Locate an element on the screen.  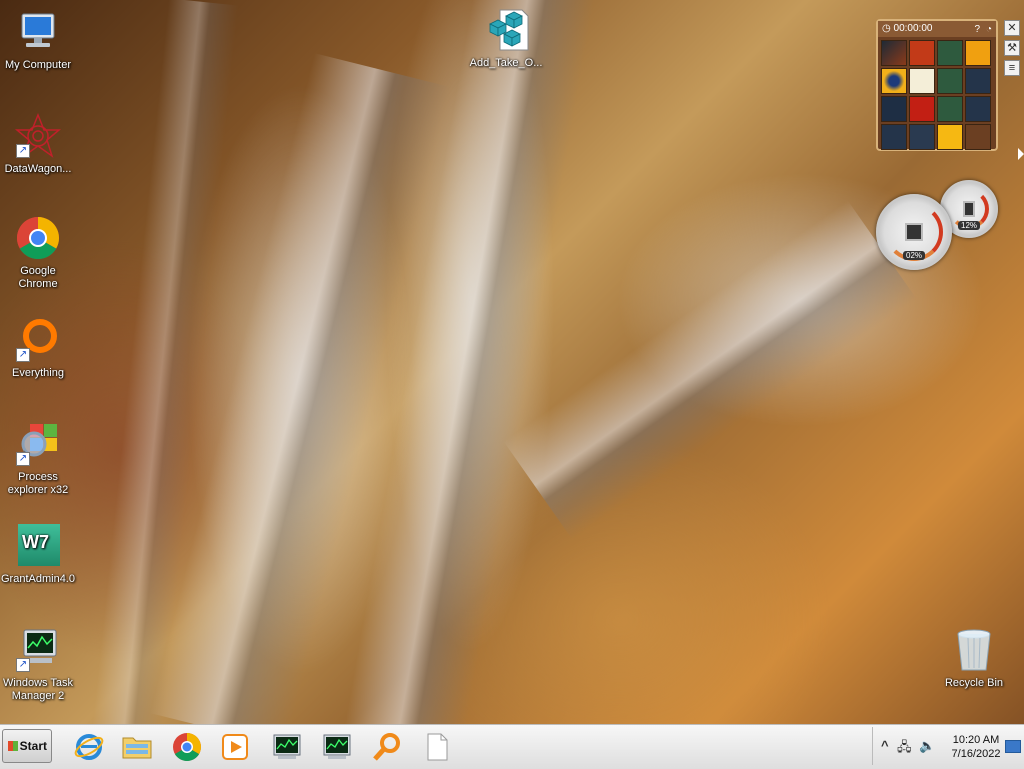
clock-date: 7/16/2022 is located at coordinates (976, 754).